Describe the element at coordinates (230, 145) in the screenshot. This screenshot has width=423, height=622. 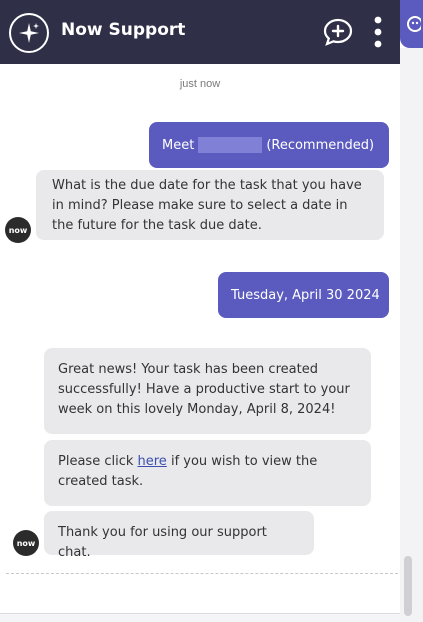
I see `redacted-text` at that location.